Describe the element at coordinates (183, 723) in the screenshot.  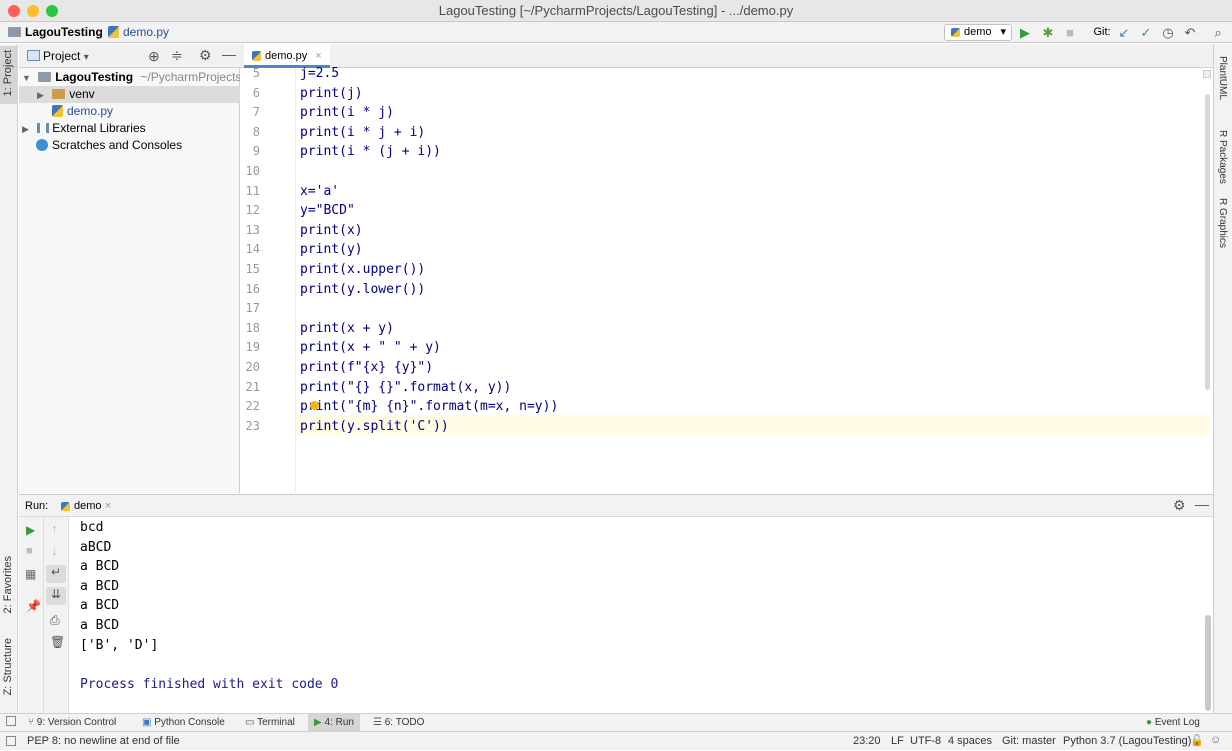
I see `tab-python-console: ▣ Python Console` at that location.